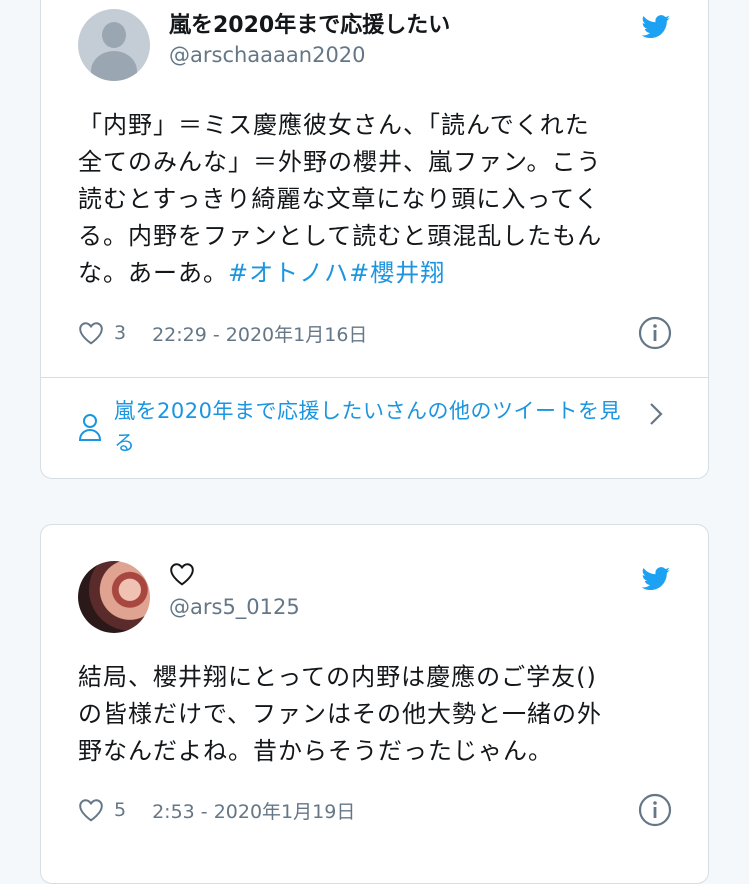 This screenshot has height=884, width=749. What do you see at coordinates (267, 55) in the screenshot?
I see `author-handle: @arschaaaan2020` at bounding box center [267, 55].